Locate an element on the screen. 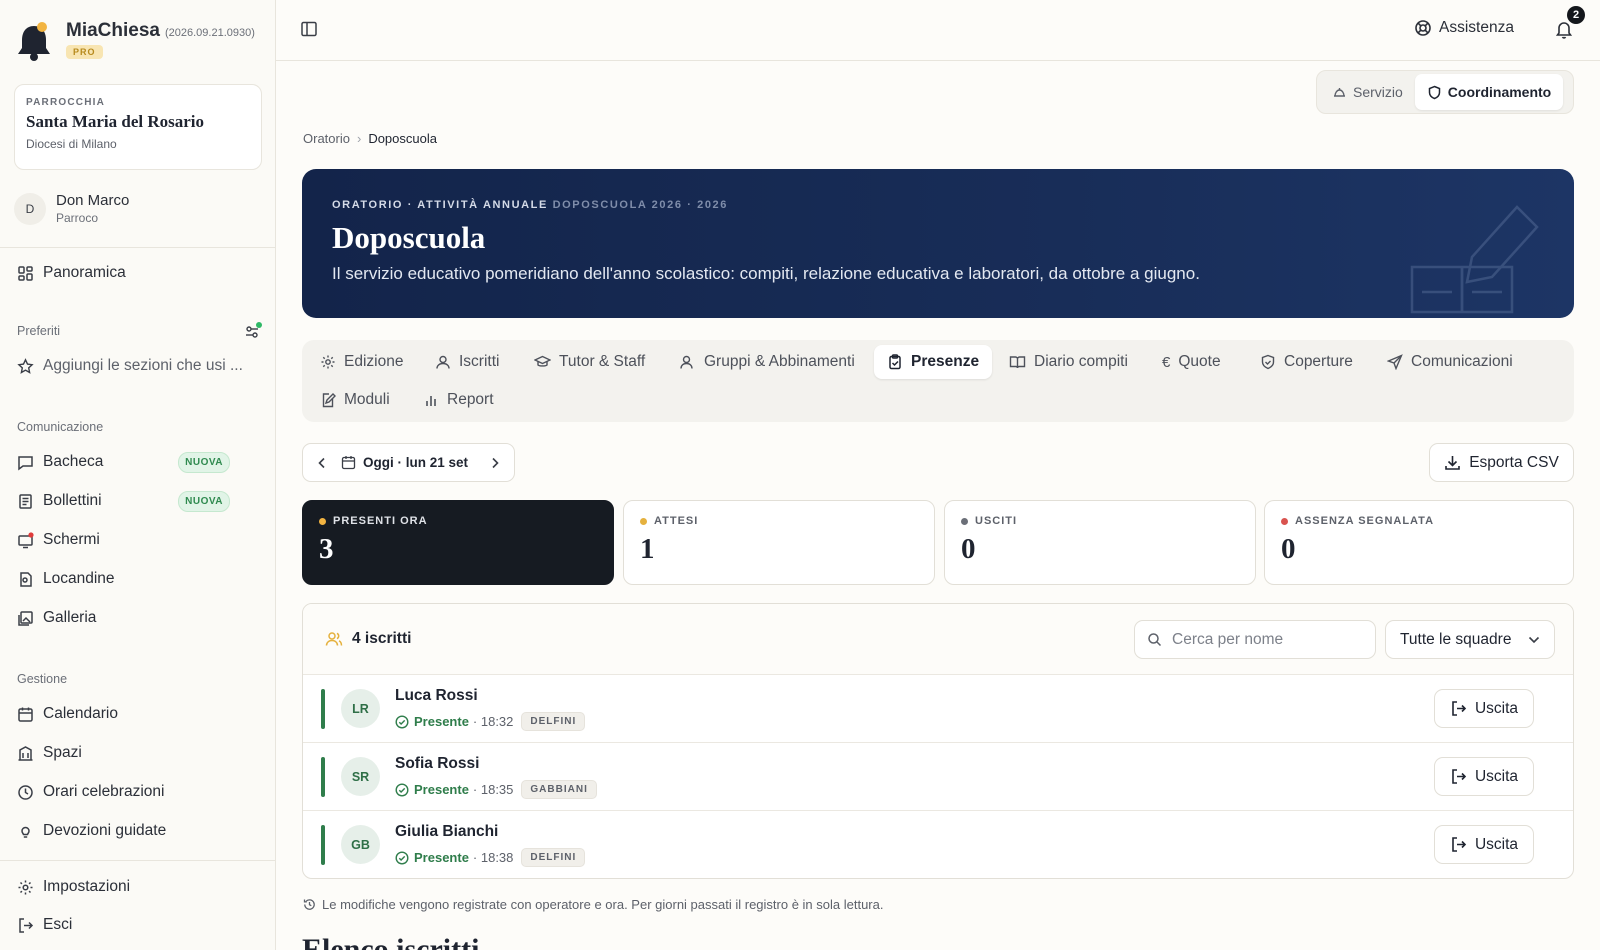  user-profile: D Don Marco Parroco is located at coordinates (71, 208).